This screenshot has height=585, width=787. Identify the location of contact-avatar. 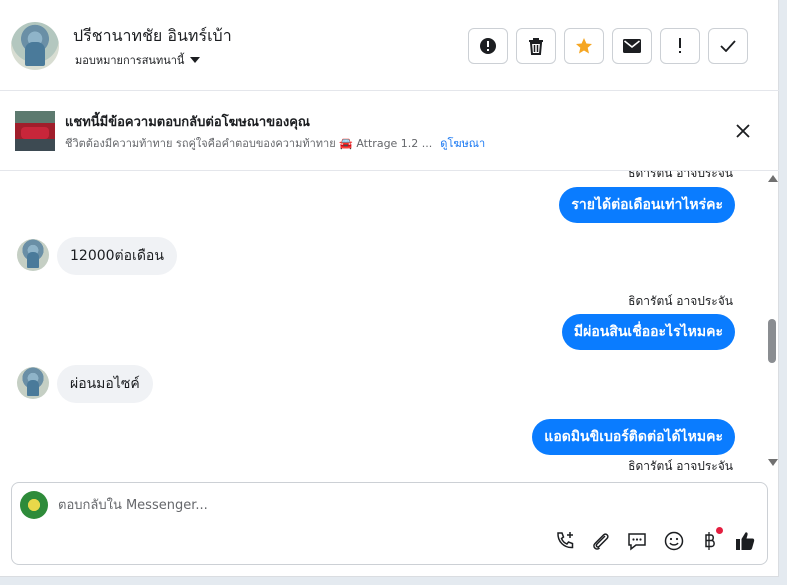
(35, 46).